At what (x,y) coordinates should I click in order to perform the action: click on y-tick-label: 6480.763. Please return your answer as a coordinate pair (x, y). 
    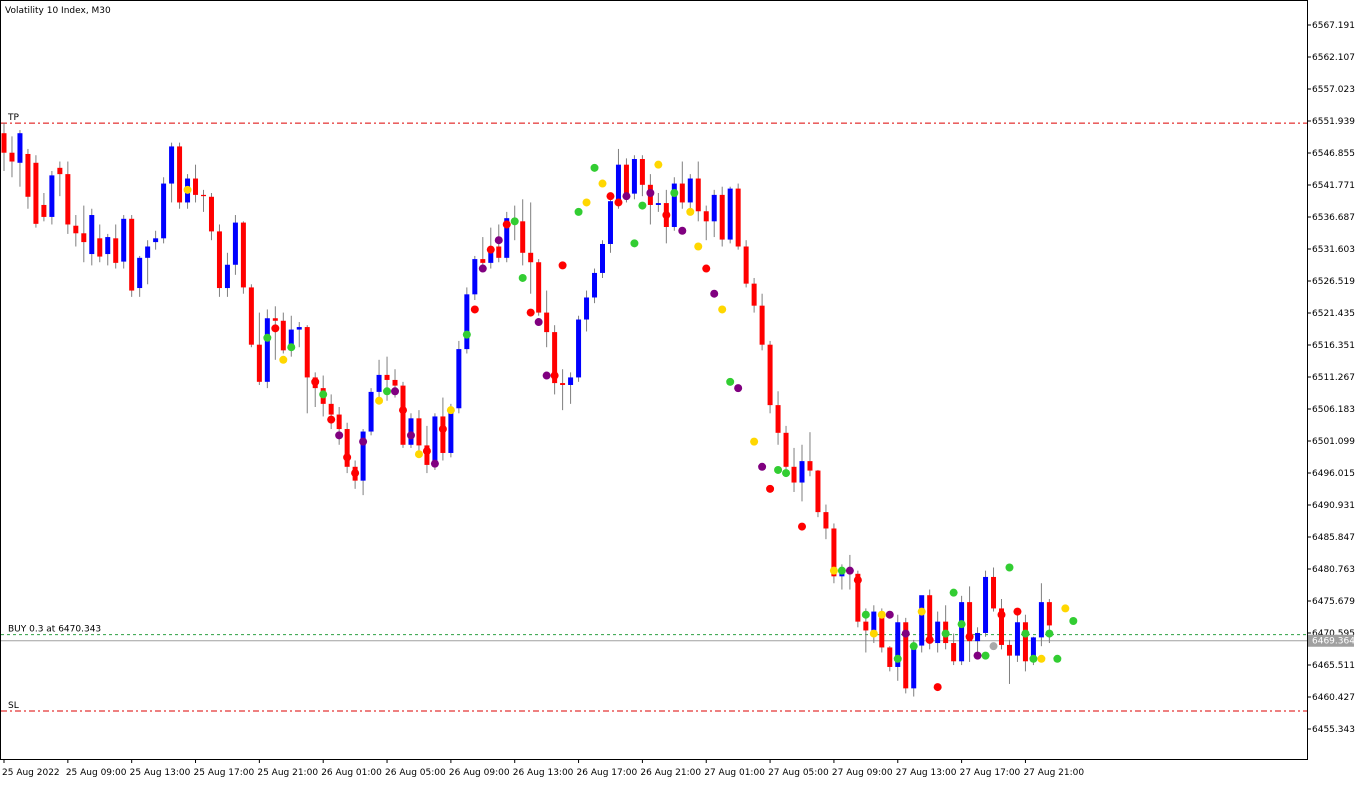
    Looking at the image, I should click on (1333, 570).